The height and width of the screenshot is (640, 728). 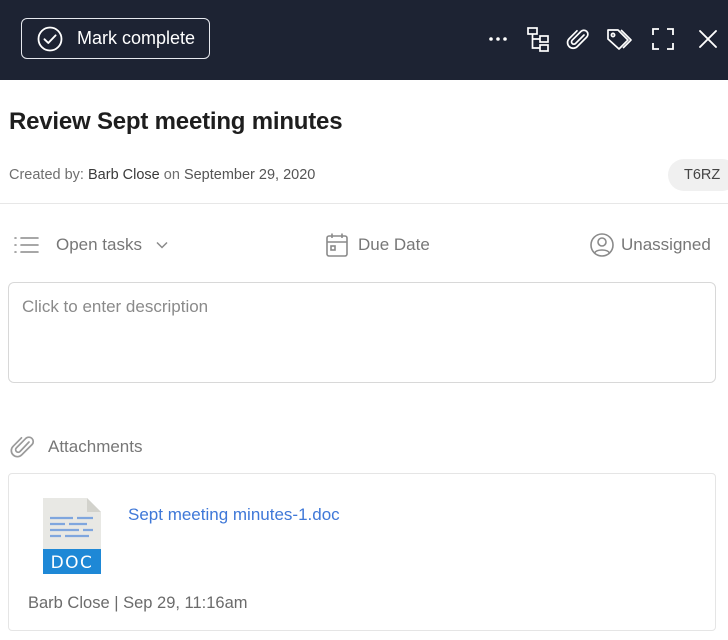 I want to click on file-type-label: DOC, so click(x=72, y=563).